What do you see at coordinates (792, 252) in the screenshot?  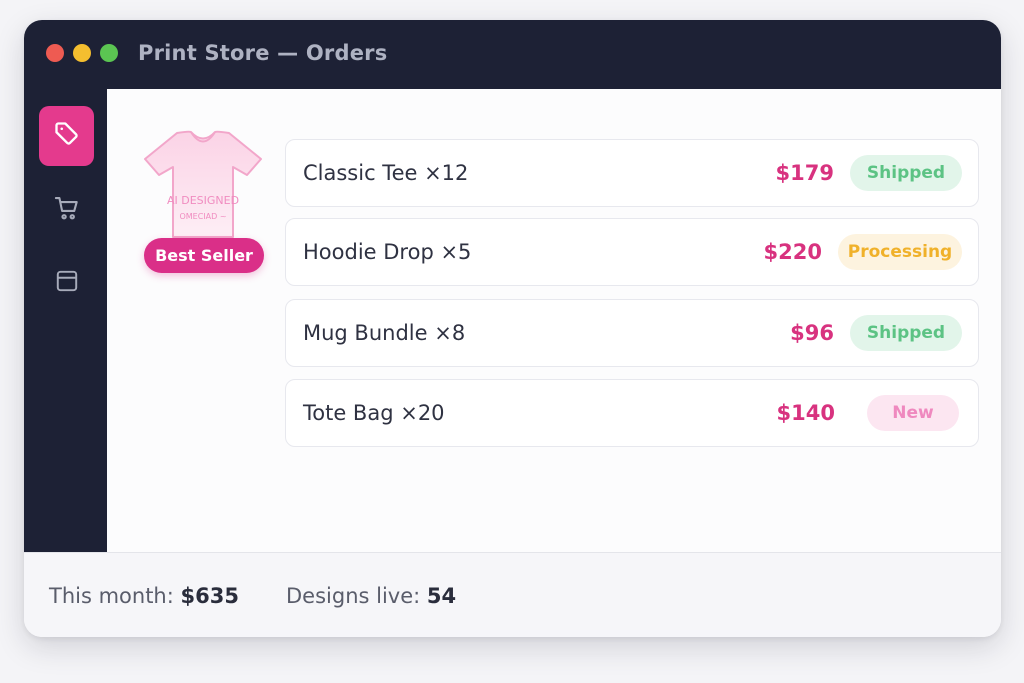 I see `order-price: $220` at bounding box center [792, 252].